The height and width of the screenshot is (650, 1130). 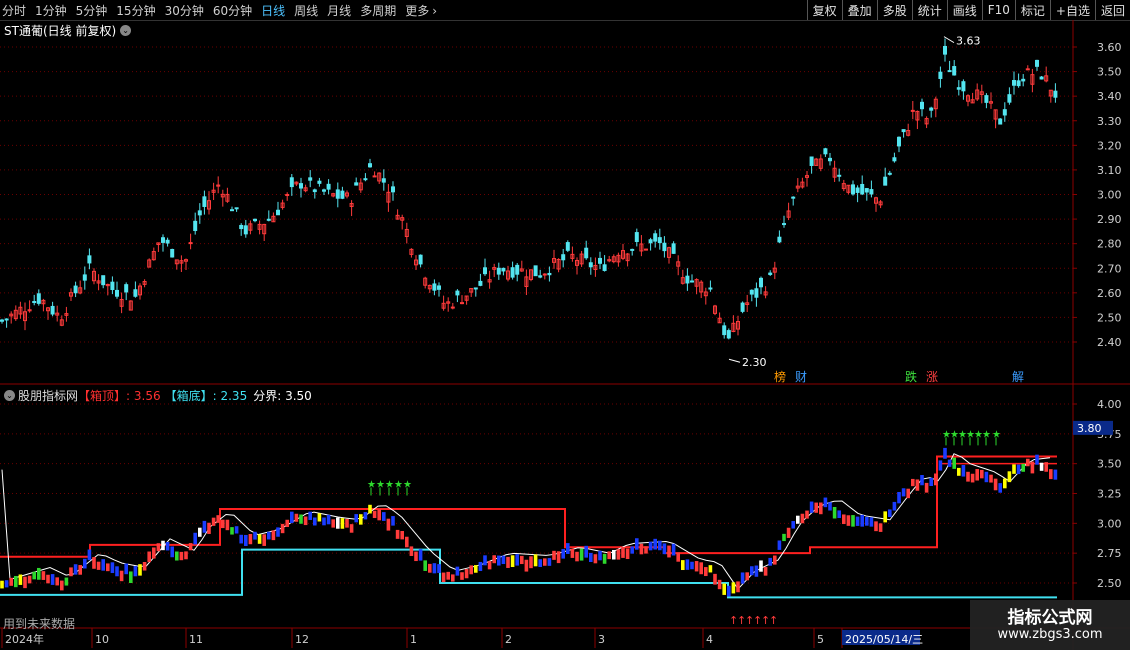 What do you see at coordinates (1109, 268) in the screenshot?
I see `main-y-tick-label: 2.70` at bounding box center [1109, 268].